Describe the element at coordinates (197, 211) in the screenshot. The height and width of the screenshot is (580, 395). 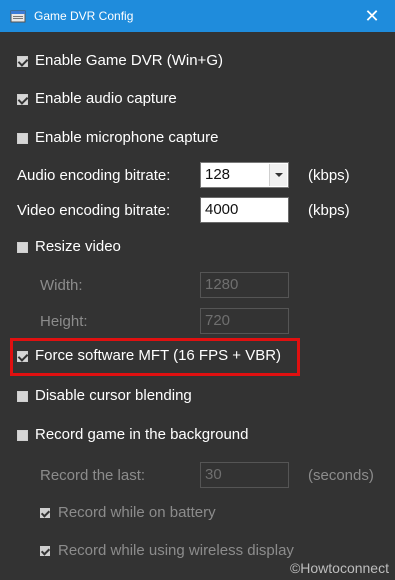
I see `video-bitrate-row: Video encoding bitrate: 4000 (kbps)` at that location.